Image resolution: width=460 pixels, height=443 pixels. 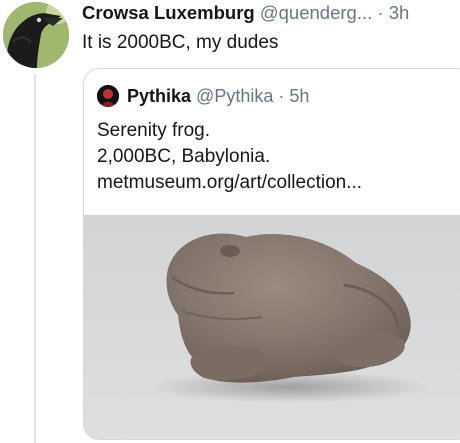 What do you see at coordinates (184, 156) in the screenshot?
I see `quoted-text-line: 2,000BC, Babylonia.` at bounding box center [184, 156].